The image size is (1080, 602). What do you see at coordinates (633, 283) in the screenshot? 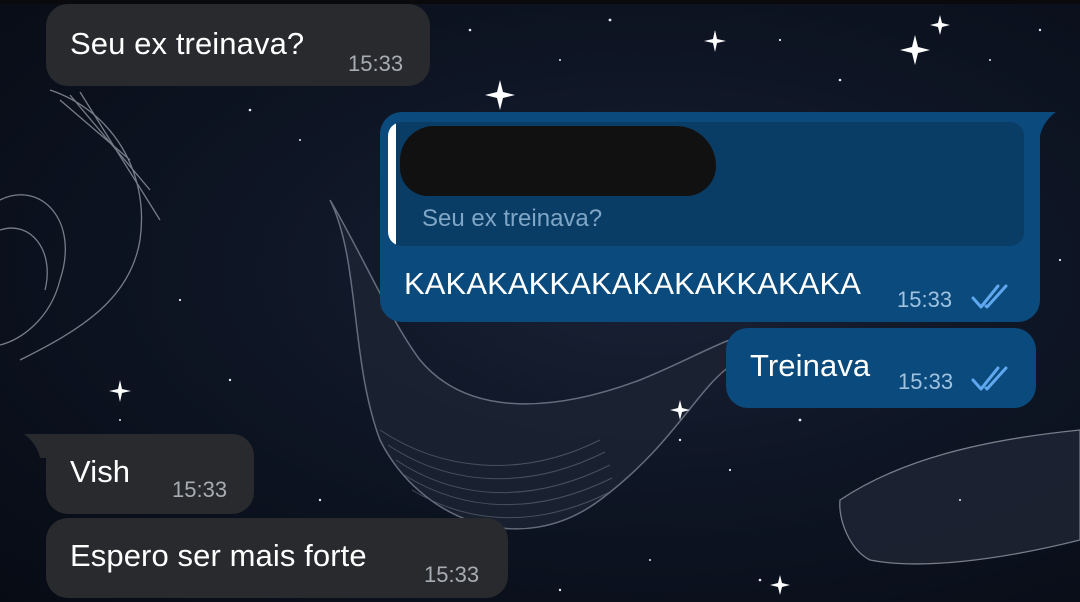
I see `message-text: KAKAKAKKAKAKAKAKKAKAKA` at bounding box center [633, 283].